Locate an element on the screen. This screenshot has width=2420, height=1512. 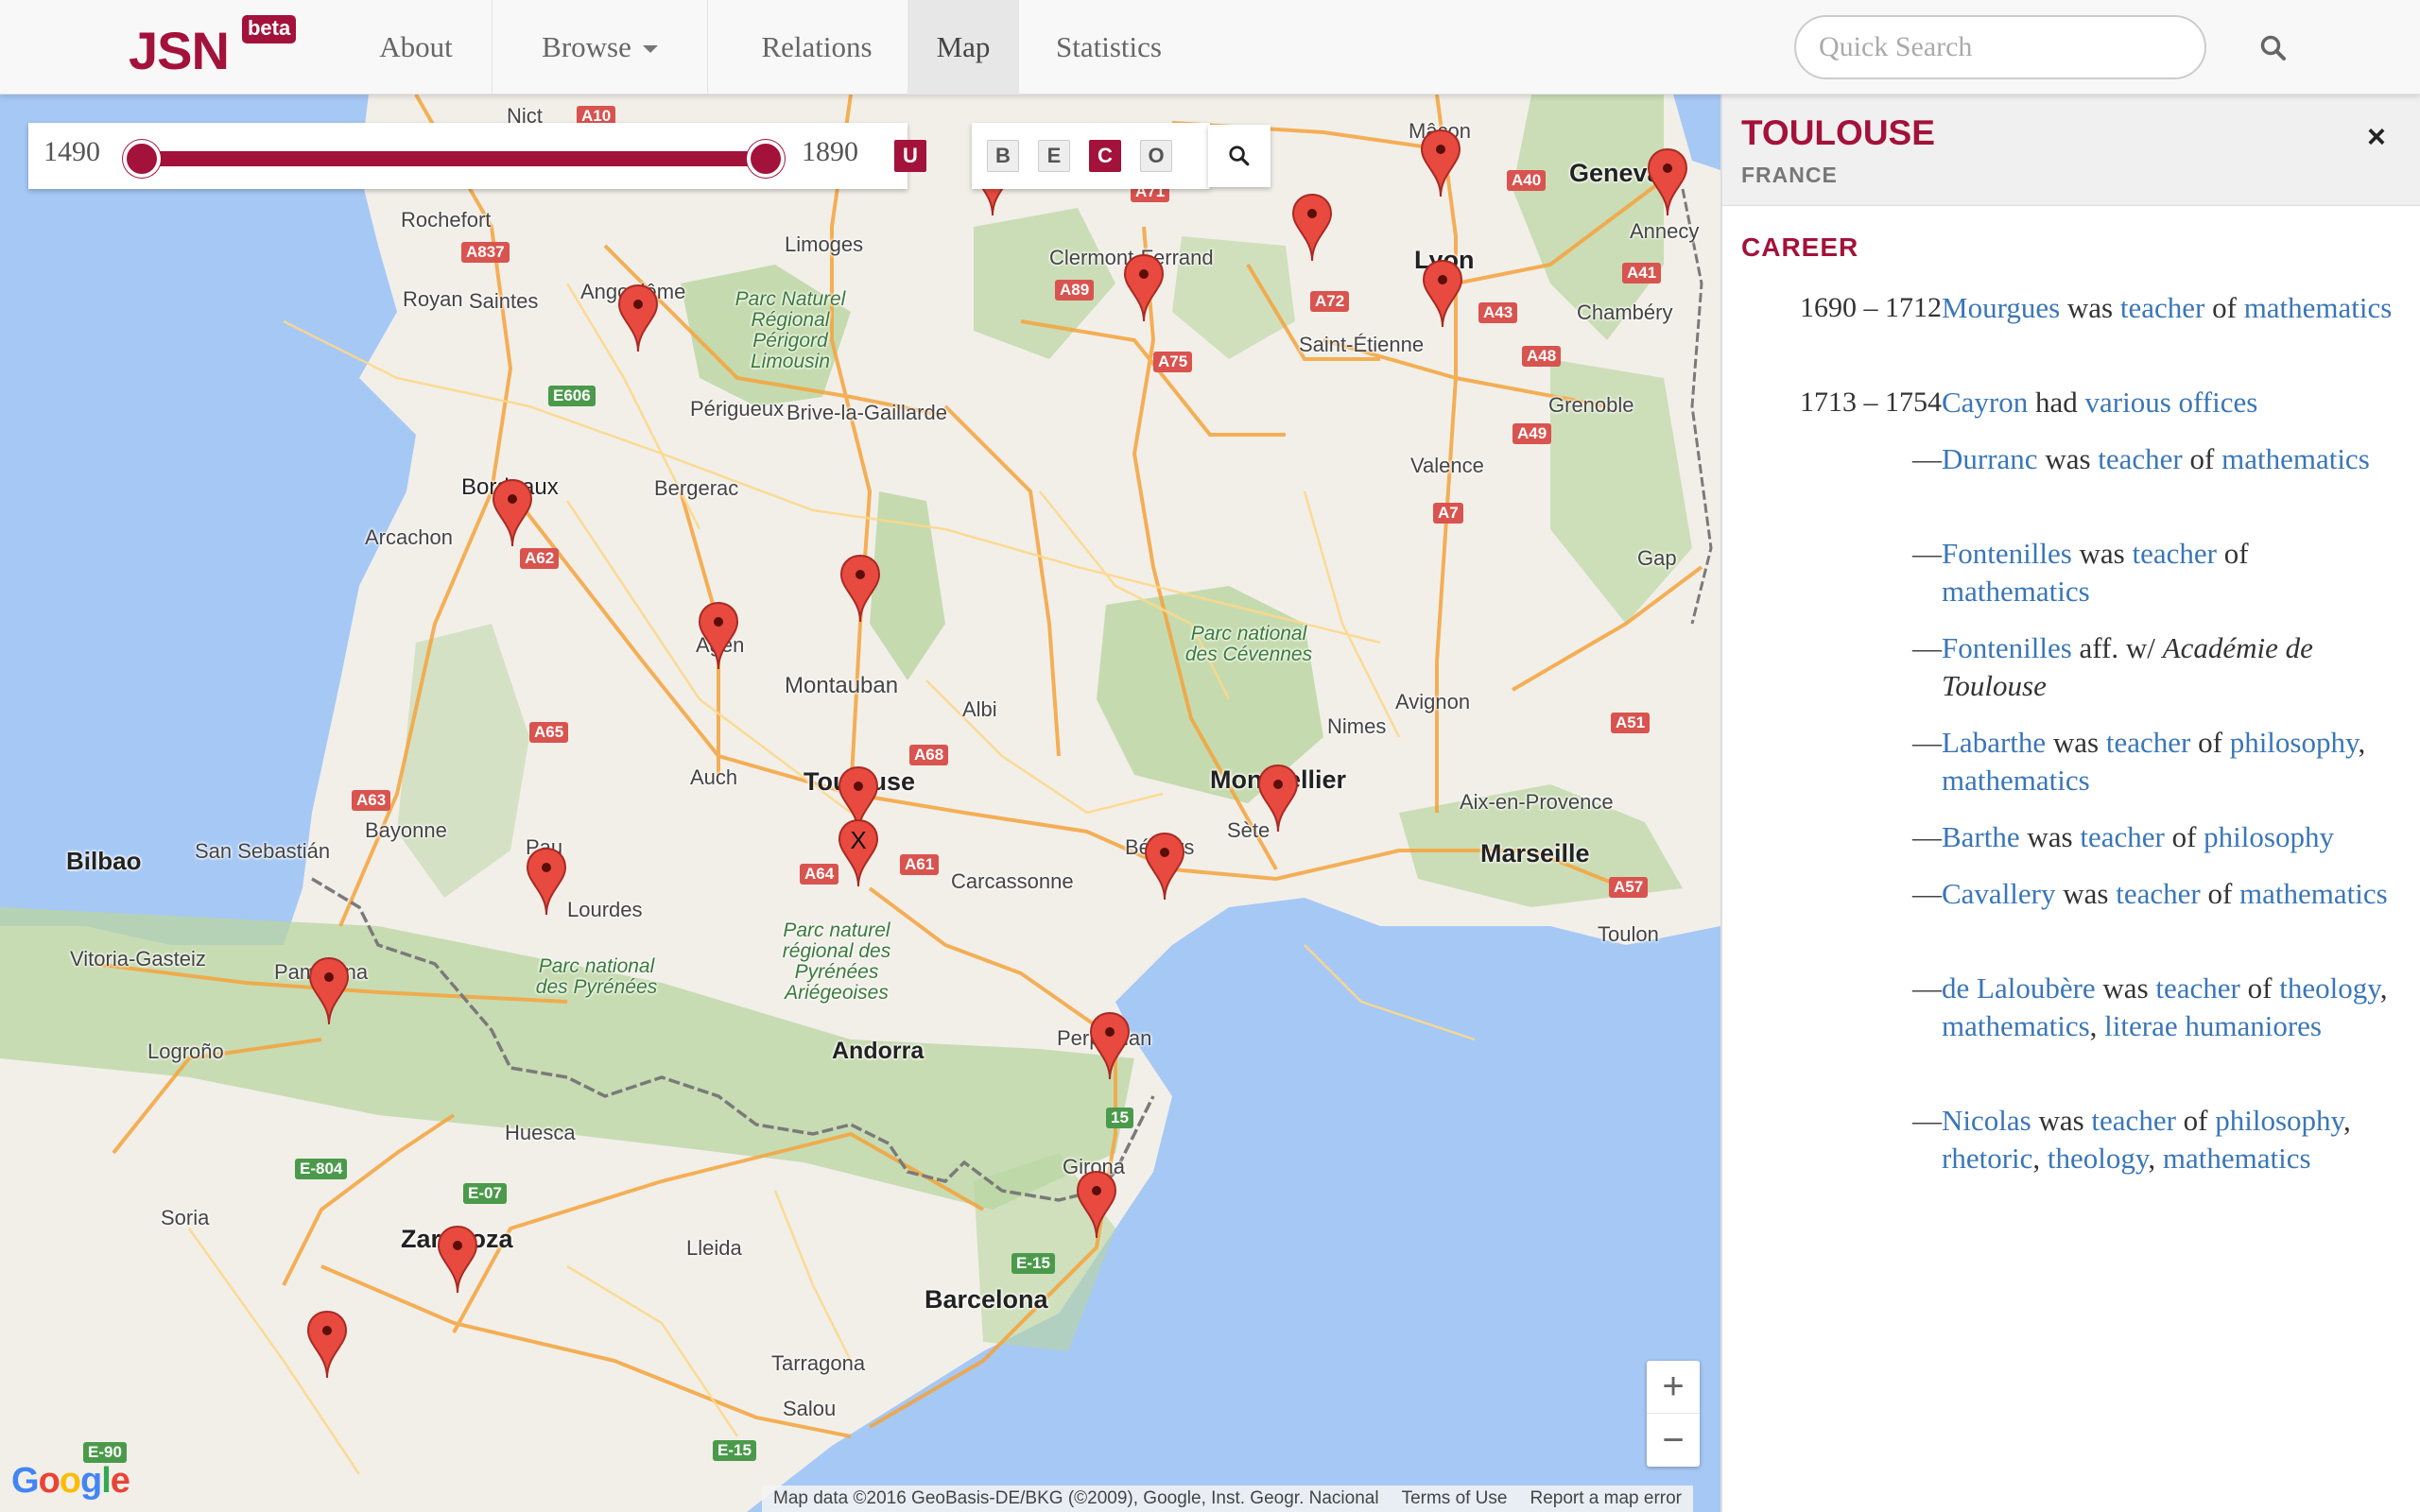
nav-statistics: Statistics is located at coordinates (1108, 47).